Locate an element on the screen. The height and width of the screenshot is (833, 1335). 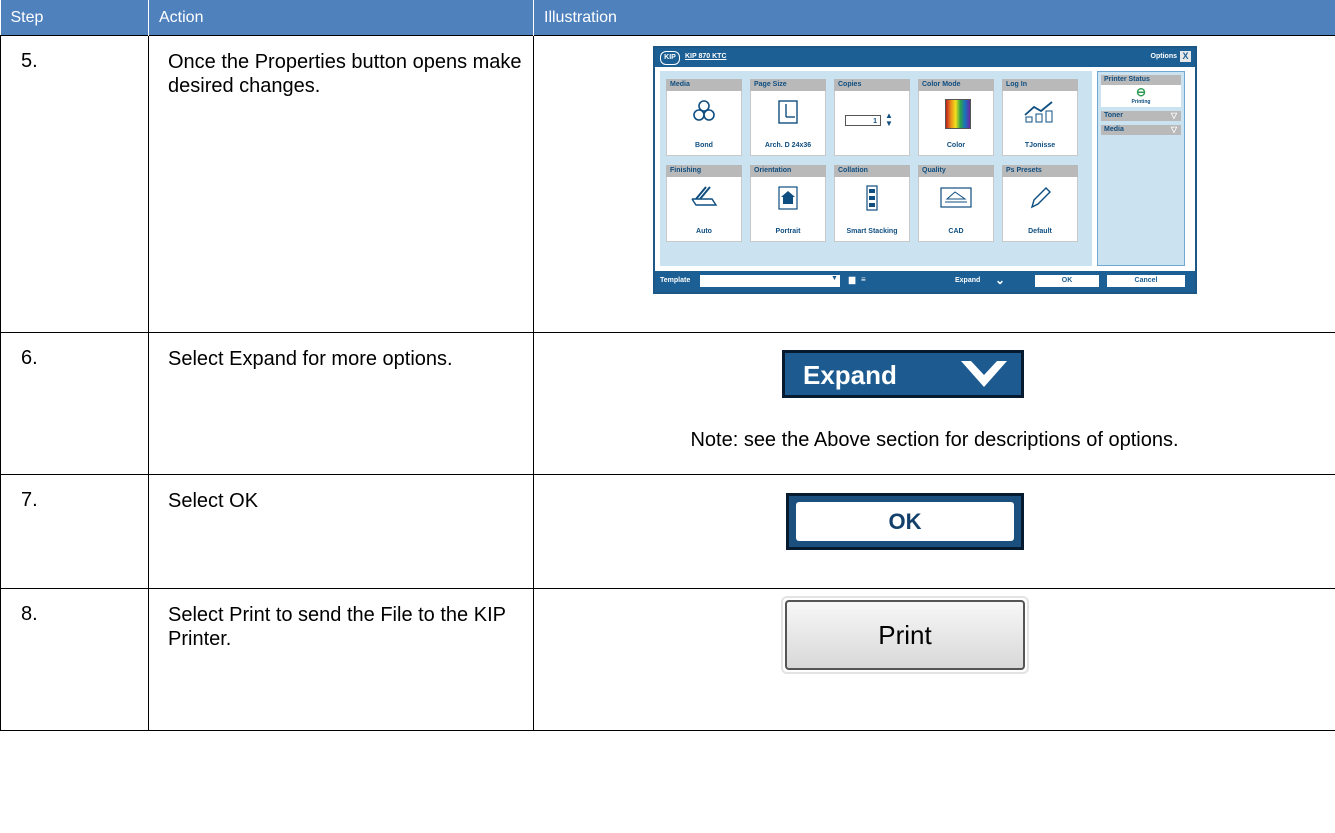
template-select is located at coordinates (770, 281).